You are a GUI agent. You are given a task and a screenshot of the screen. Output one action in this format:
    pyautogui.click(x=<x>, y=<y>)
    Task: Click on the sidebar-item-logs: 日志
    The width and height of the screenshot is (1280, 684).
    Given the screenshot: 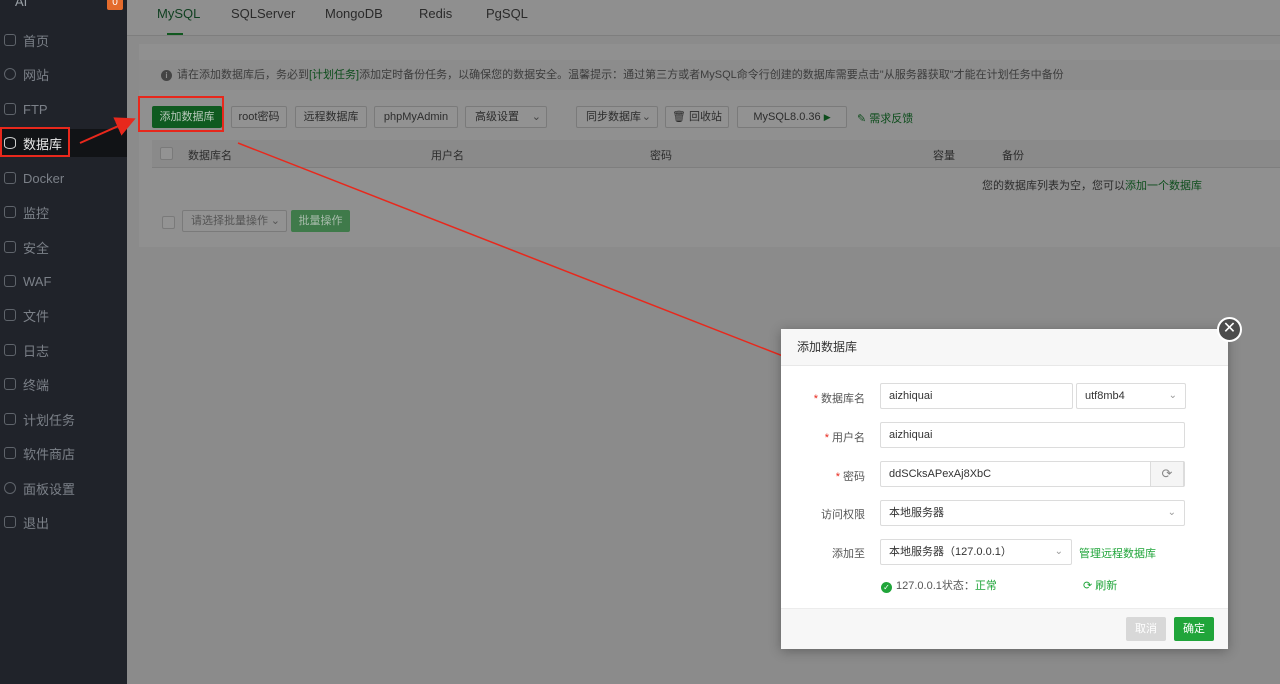 What is the action you would take?
    pyautogui.click(x=63, y=350)
    